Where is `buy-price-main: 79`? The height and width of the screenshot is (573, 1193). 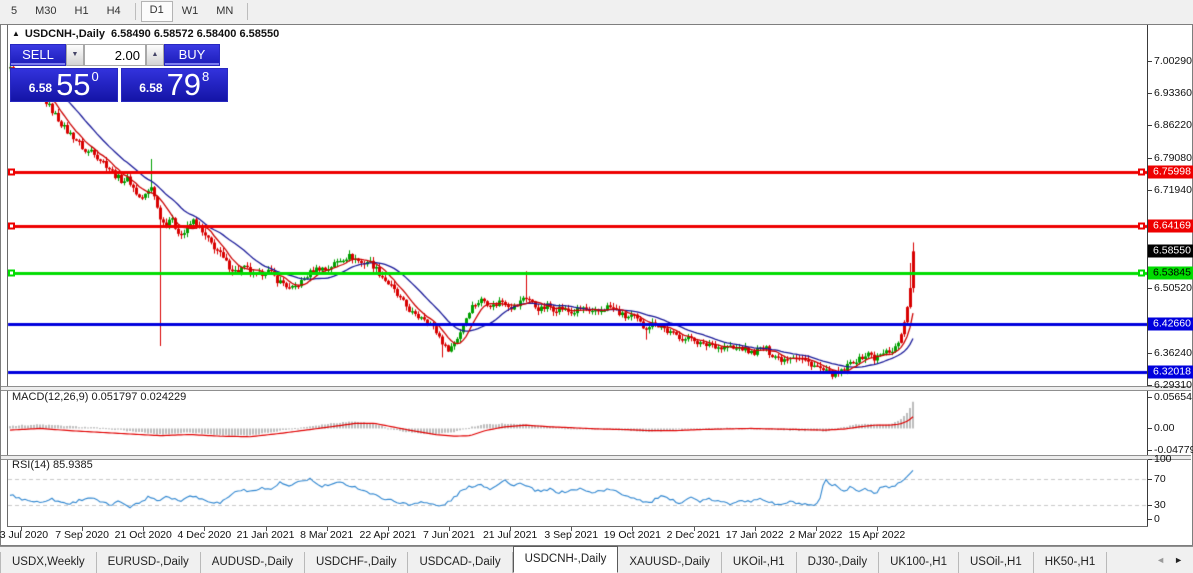 buy-price-main: 79 is located at coordinates (184, 84).